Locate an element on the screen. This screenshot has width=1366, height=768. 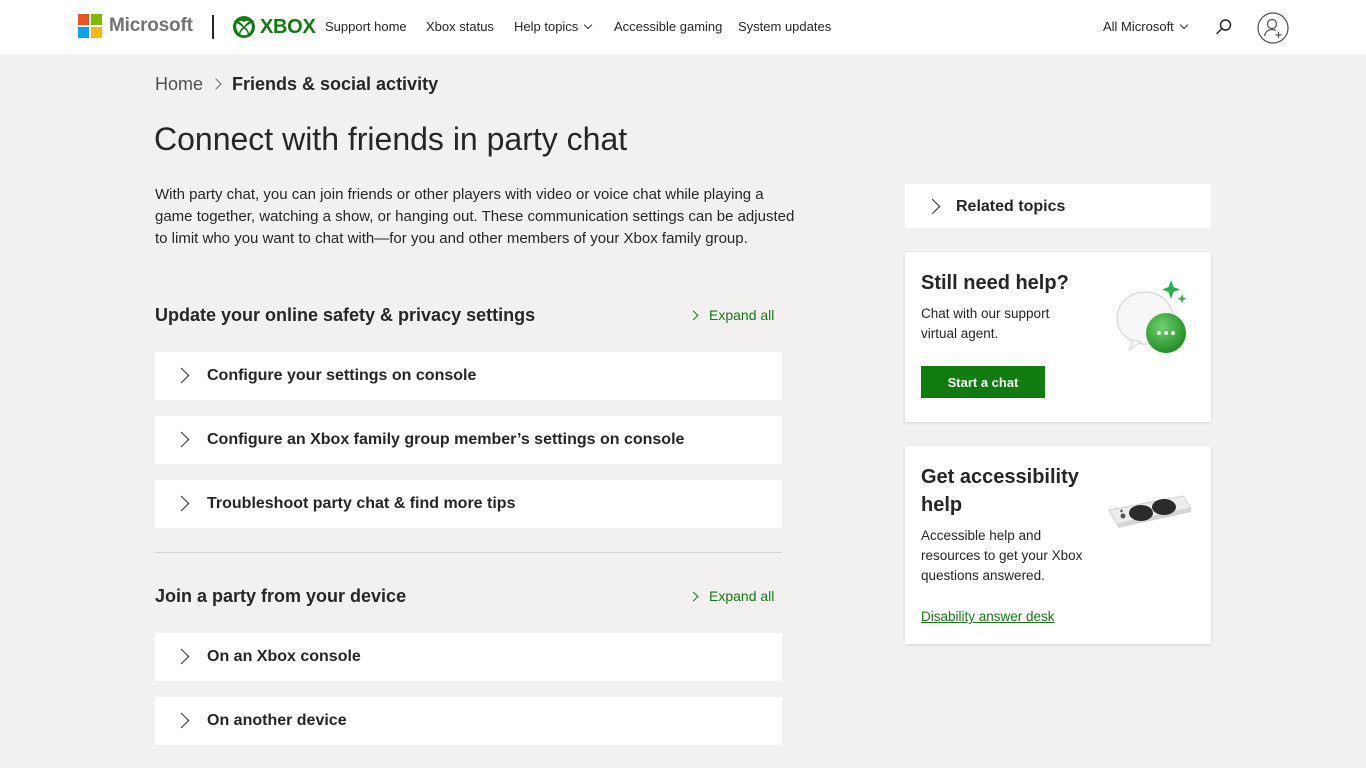
help-card-title: Still need help? is located at coordinates (995, 283).